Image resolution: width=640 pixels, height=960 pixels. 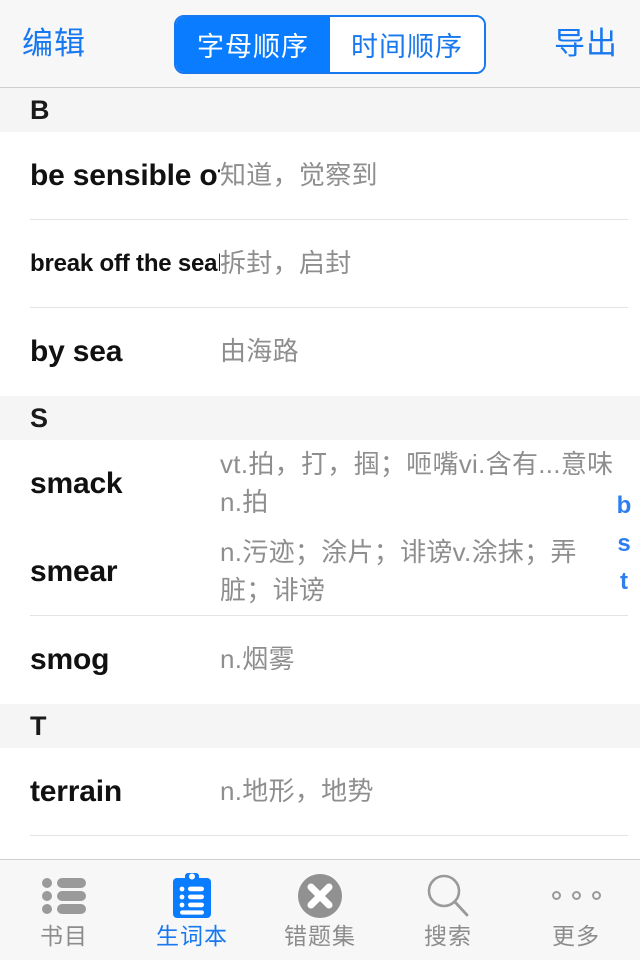 I want to click on tab-wrong-answers: 错题集, so click(x=320, y=910).